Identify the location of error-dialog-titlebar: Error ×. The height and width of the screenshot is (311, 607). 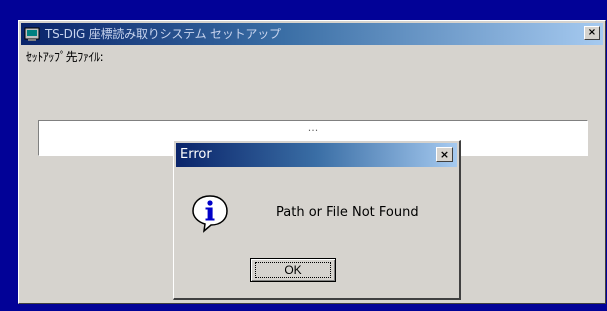
(316, 155).